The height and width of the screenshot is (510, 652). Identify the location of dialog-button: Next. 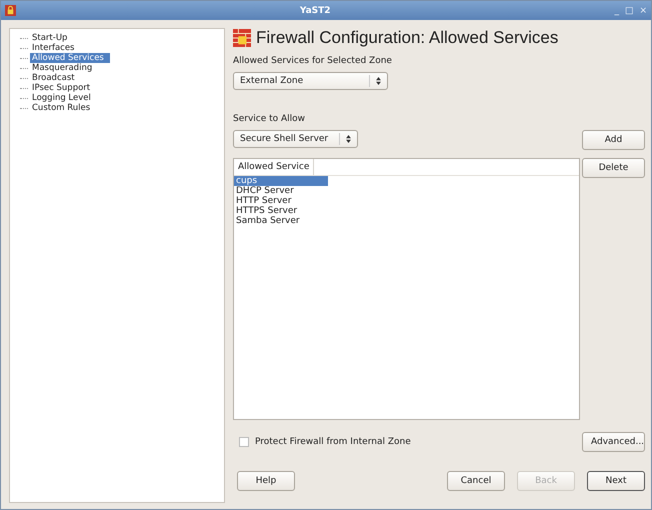
(616, 481).